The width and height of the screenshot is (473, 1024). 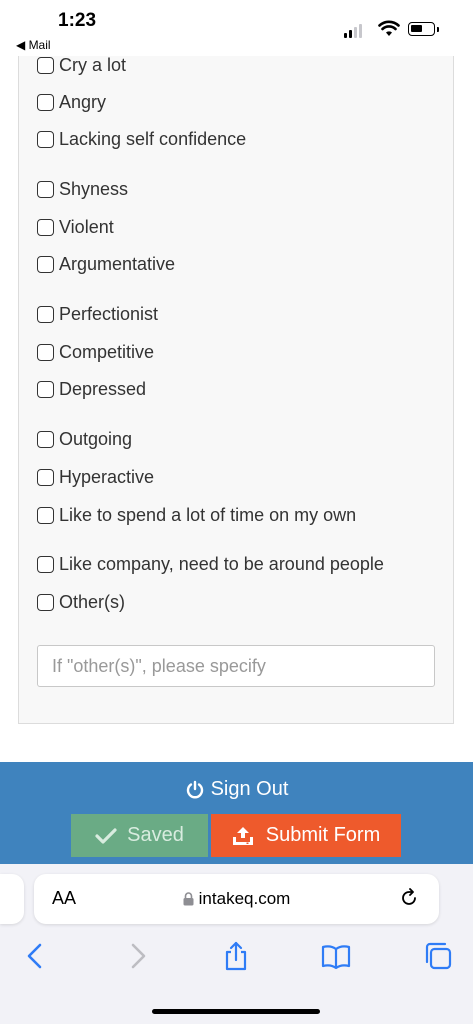 I want to click on option-cry-a-lot: Cry a lot, so click(x=81, y=65).